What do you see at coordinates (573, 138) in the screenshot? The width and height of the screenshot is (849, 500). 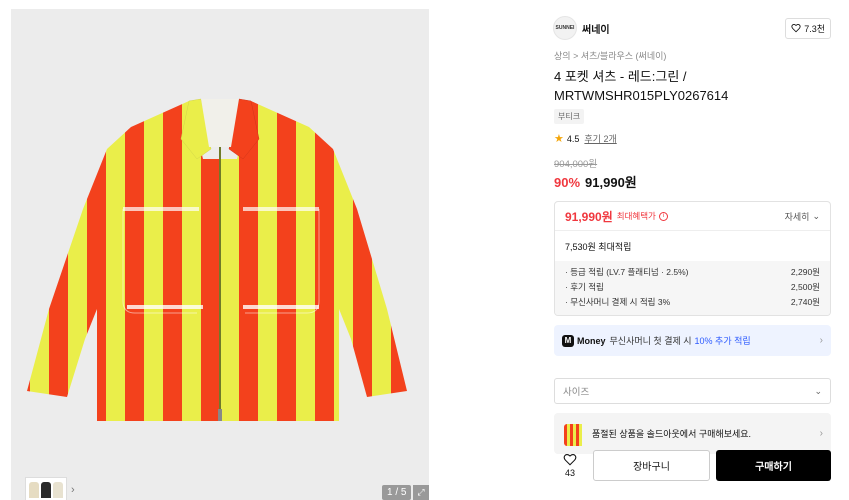 I see `rating-value: 4.5` at bounding box center [573, 138].